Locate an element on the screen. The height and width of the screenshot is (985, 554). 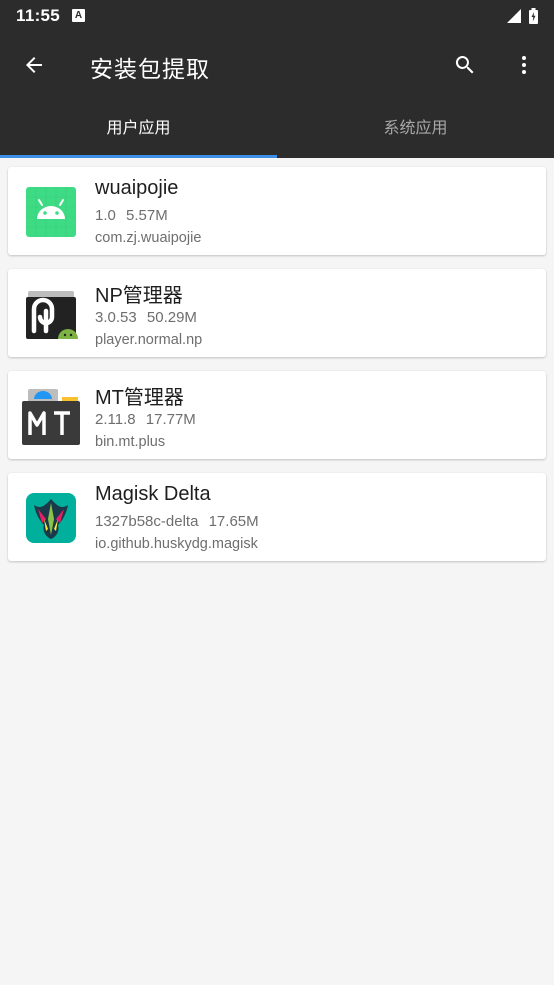
status-bar: 11:55 A is located at coordinates (277, 15).